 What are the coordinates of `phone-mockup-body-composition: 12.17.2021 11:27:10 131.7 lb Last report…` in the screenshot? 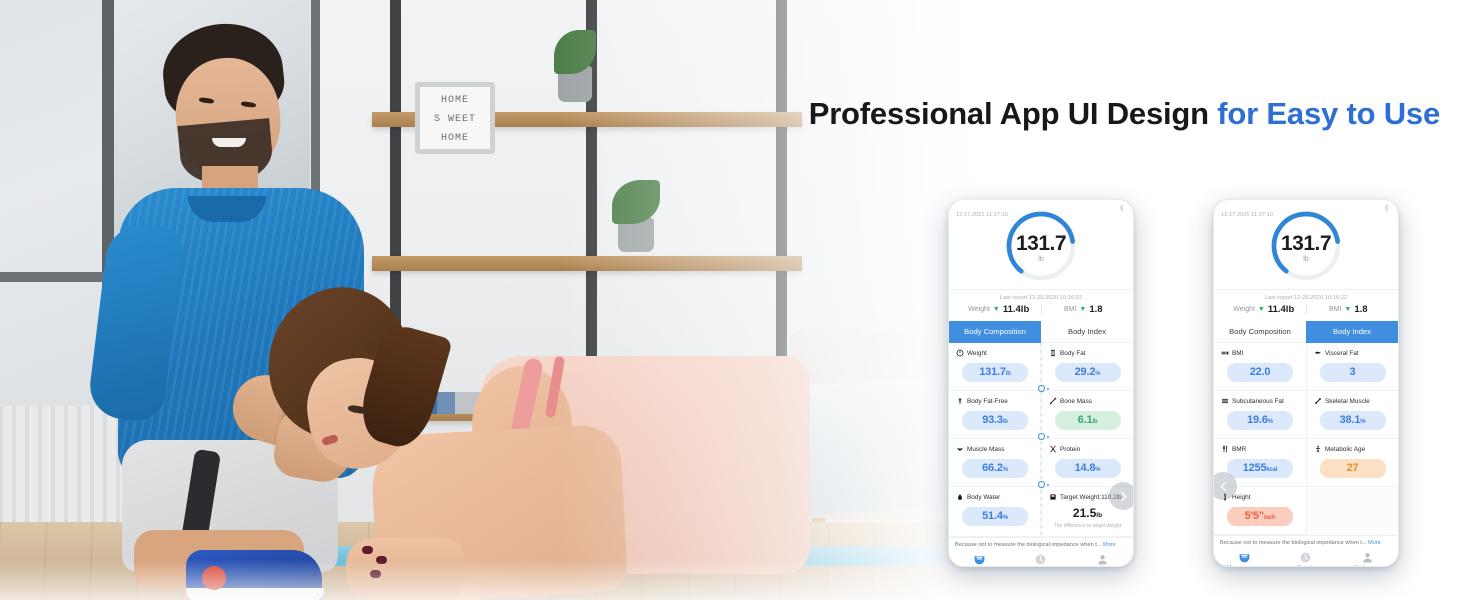 It's located at (1041, 383).